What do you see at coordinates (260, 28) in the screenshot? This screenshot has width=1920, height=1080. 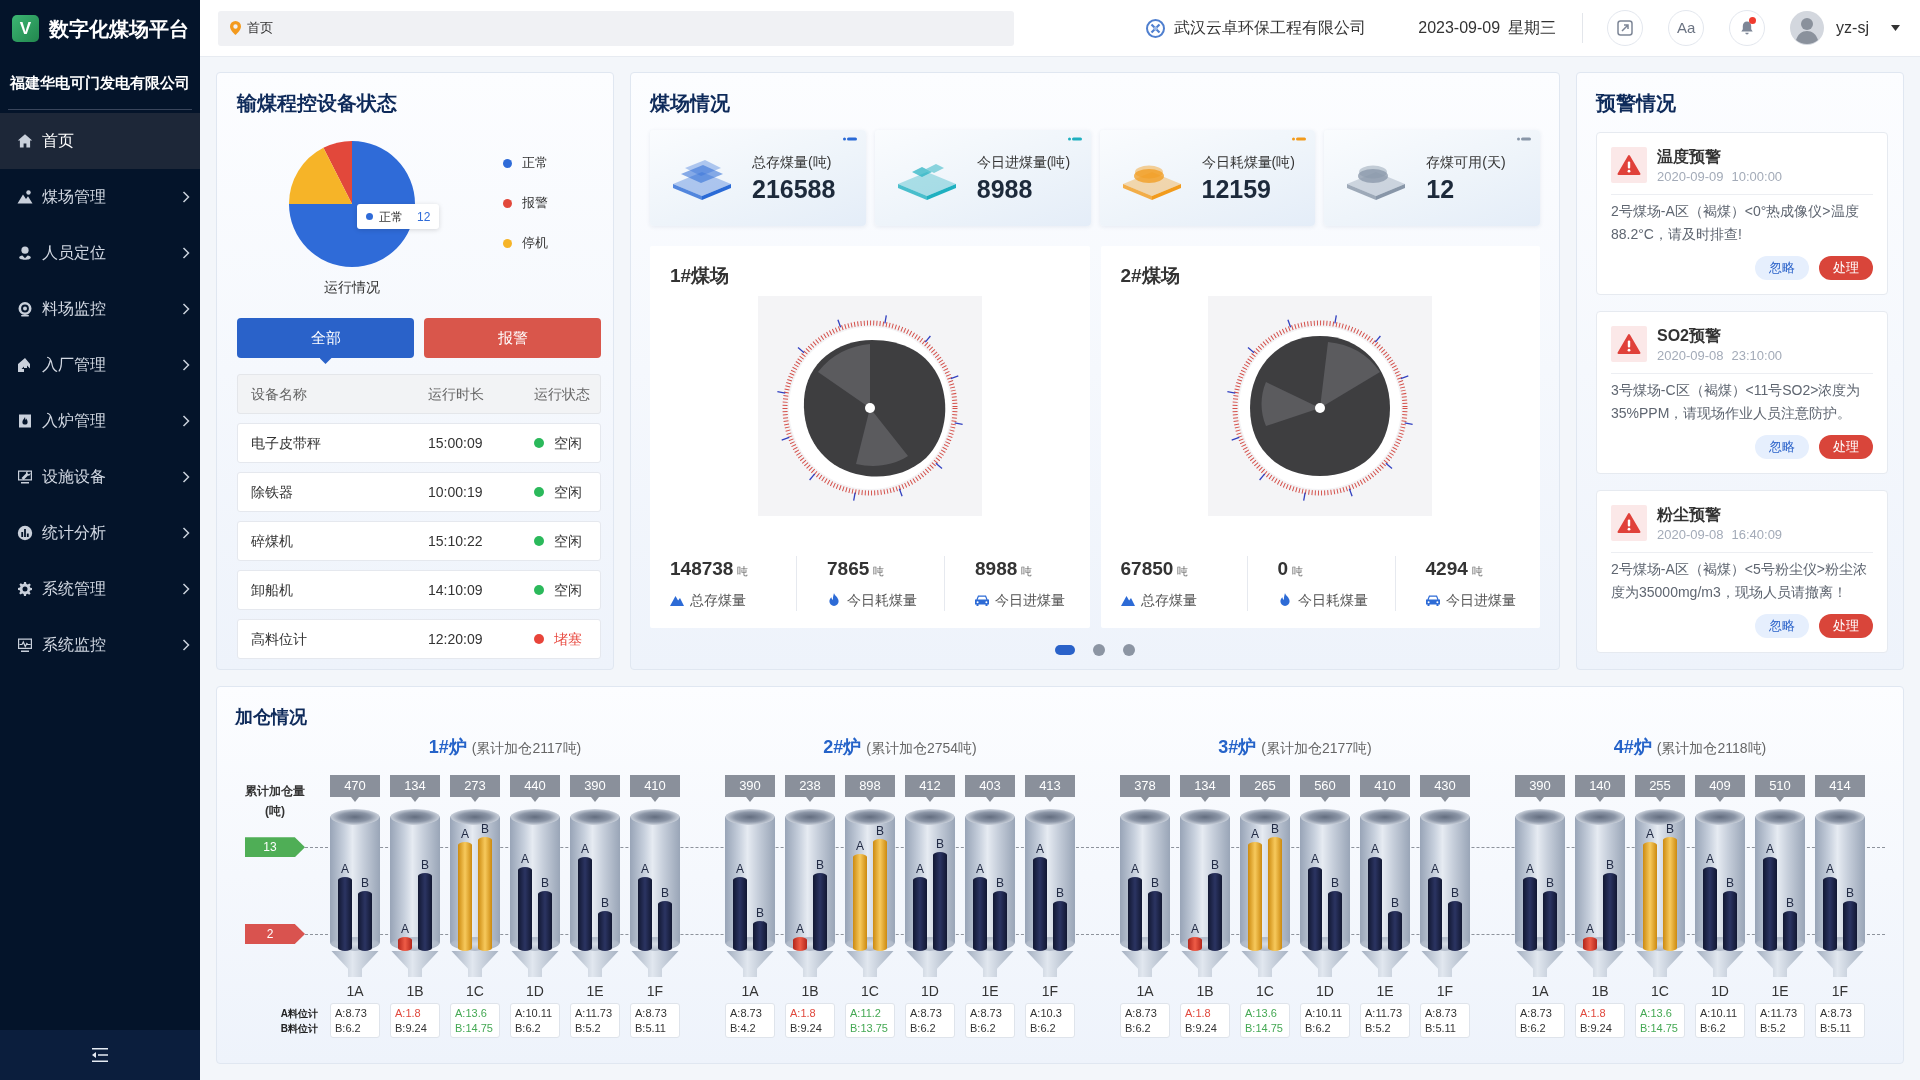 I see `breadcrumb-link: 首页` at bounding box center [260, 28].